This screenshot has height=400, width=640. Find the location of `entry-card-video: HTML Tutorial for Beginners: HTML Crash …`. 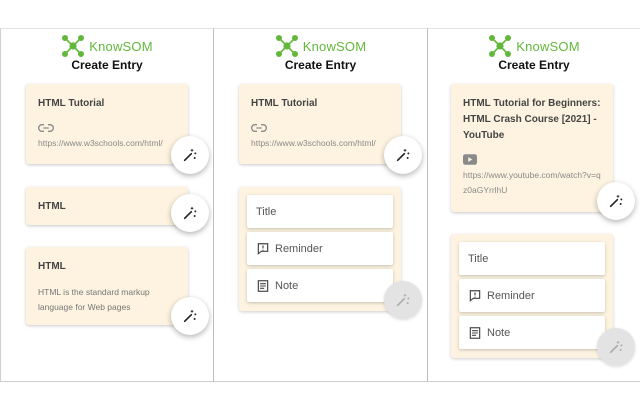

entry-card-video: HTML Tutorial for Beginners: HTML Crash … is located at coordinates (532, 148).